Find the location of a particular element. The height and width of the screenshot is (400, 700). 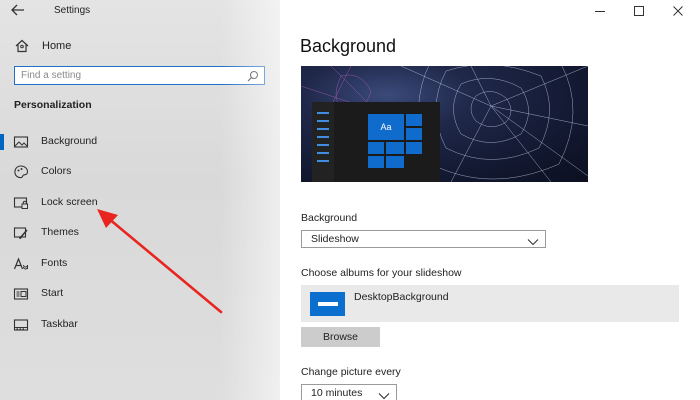

brush-icon is located at coordinates (21, 233).